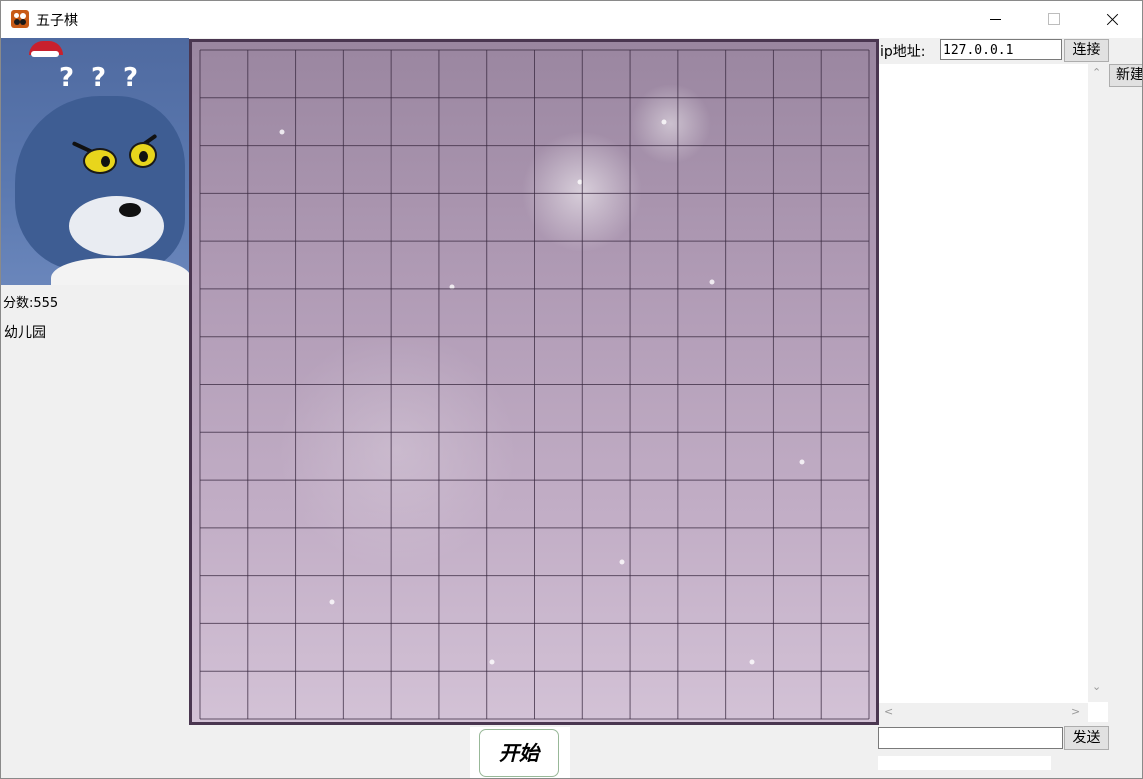  What do you see at coordinates (1053, 19) in the screenshot?
I see `maximize-icon` at bounding box center [1053, 19].